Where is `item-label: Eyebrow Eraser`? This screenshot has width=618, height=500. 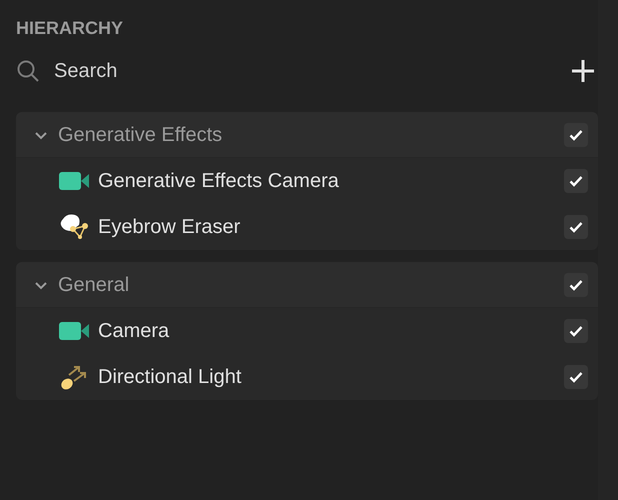
item-label: Eyebrow Eraser is located at coordinates (169, 227).